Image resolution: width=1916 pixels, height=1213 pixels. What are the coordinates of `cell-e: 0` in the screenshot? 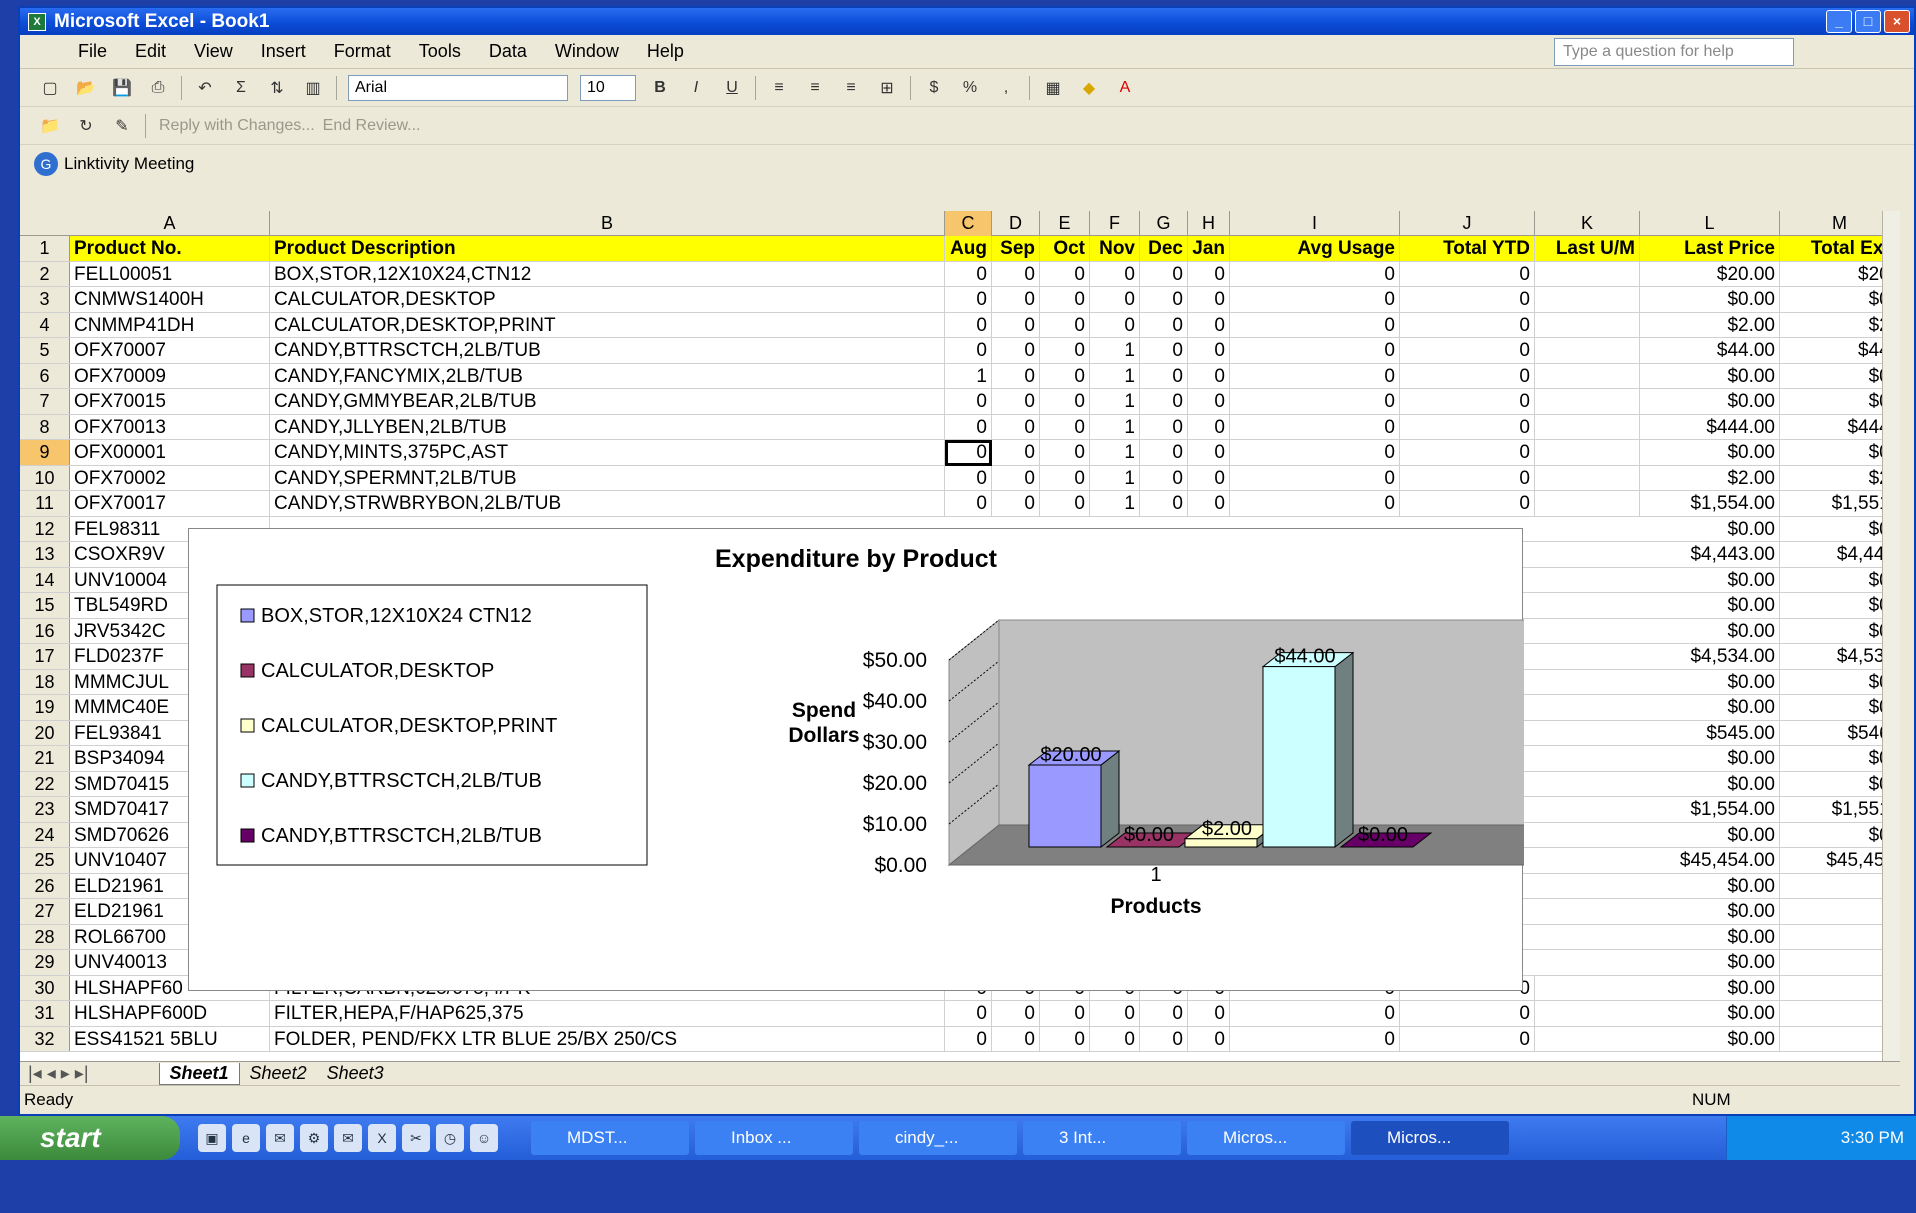 It's located at (1065, 1038).